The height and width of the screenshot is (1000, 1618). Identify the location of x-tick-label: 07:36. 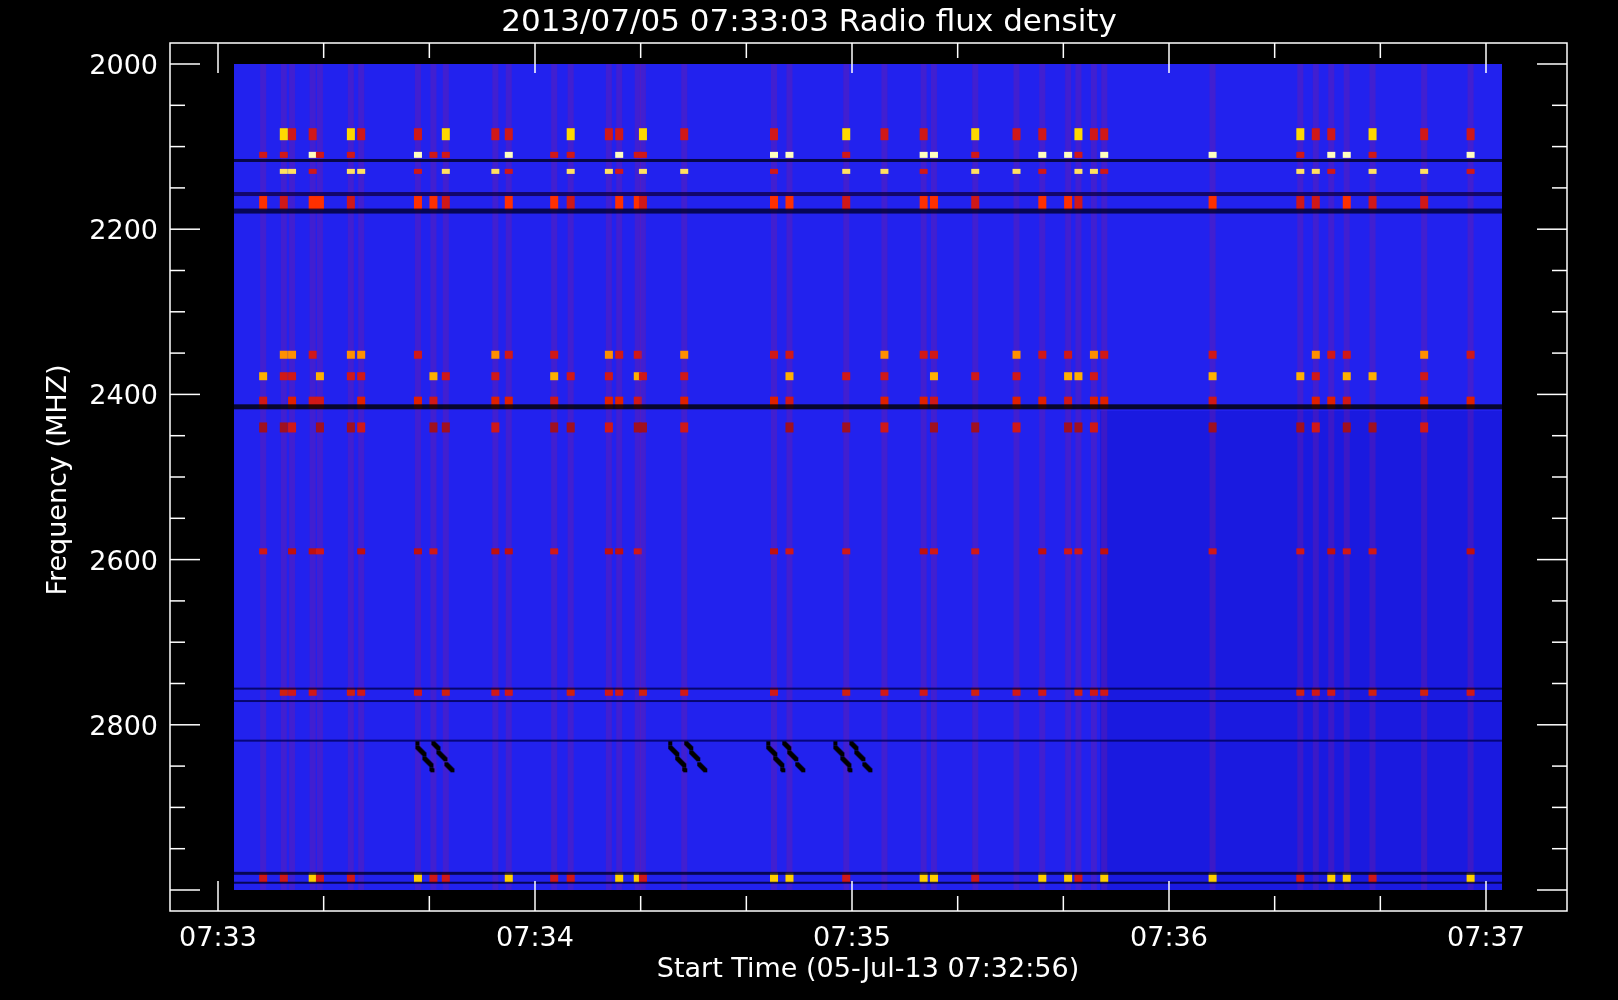
(1169, 936).